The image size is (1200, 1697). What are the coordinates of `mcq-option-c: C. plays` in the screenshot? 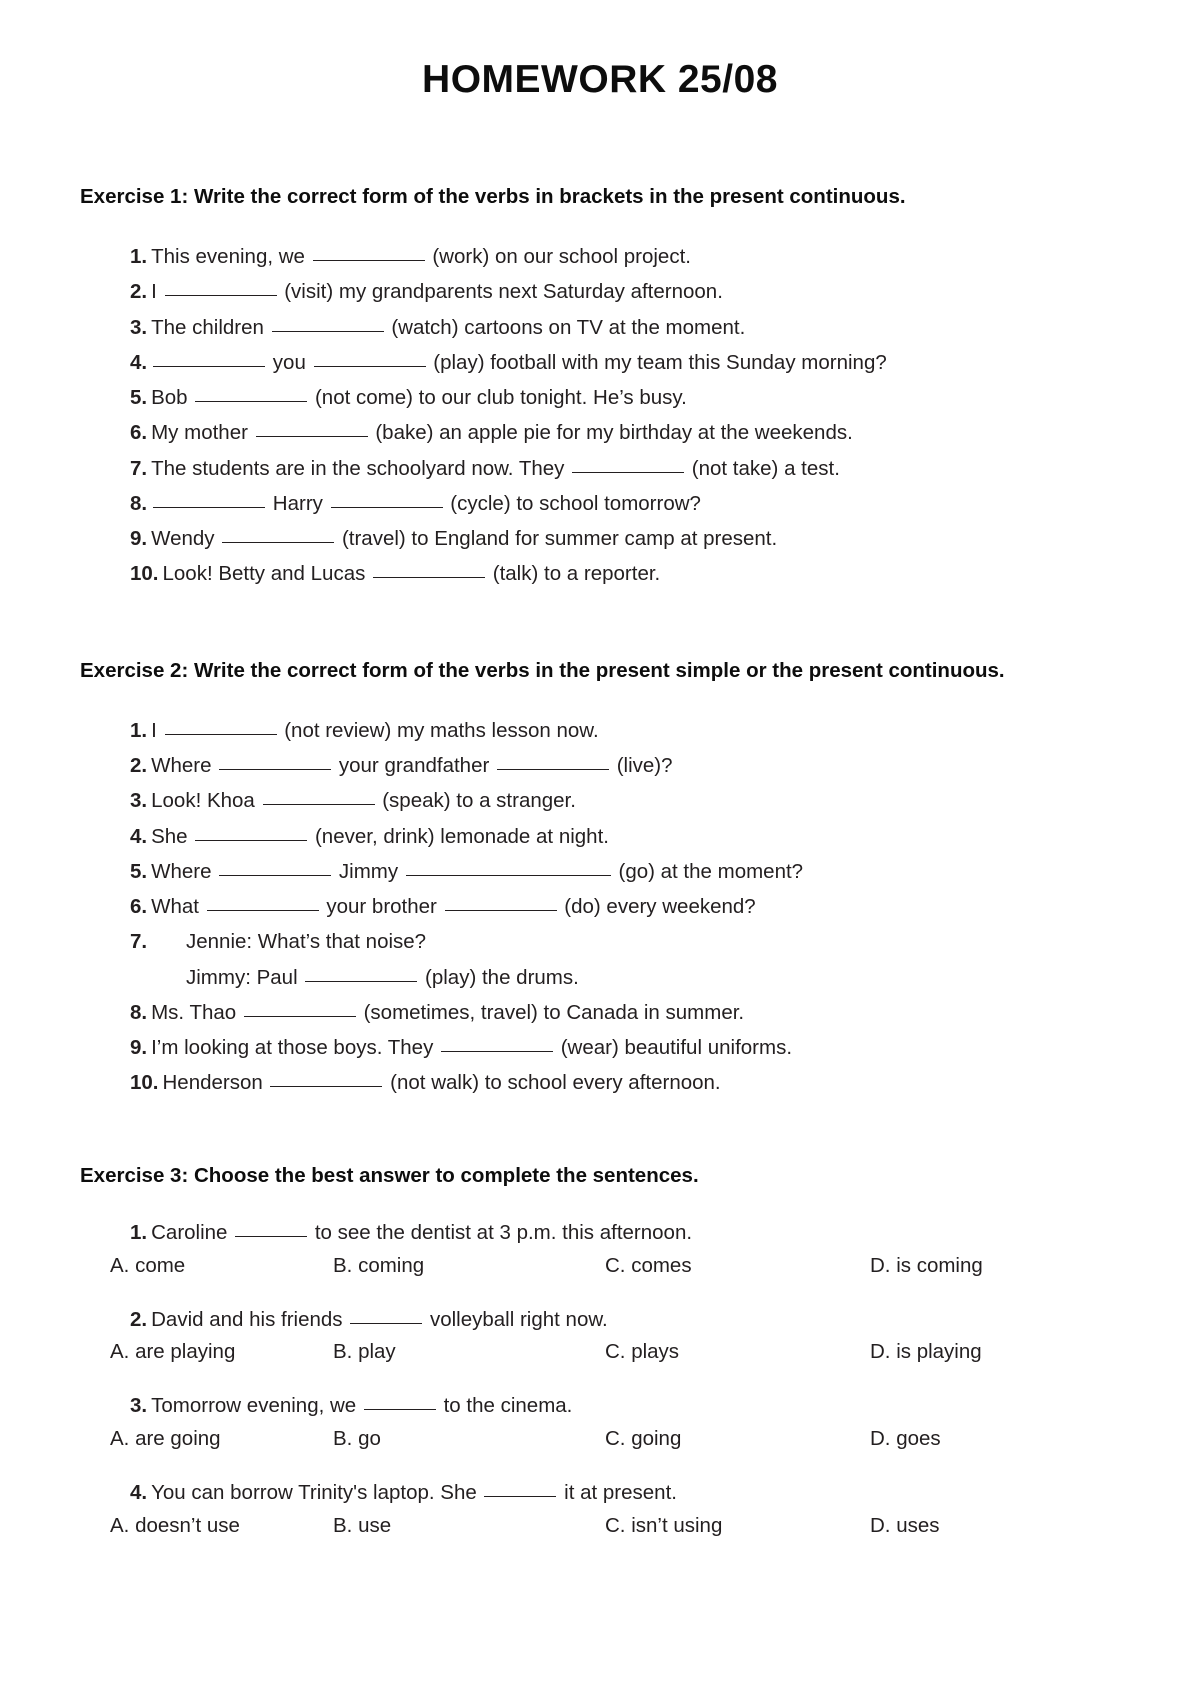 It's located at (642, 1352).